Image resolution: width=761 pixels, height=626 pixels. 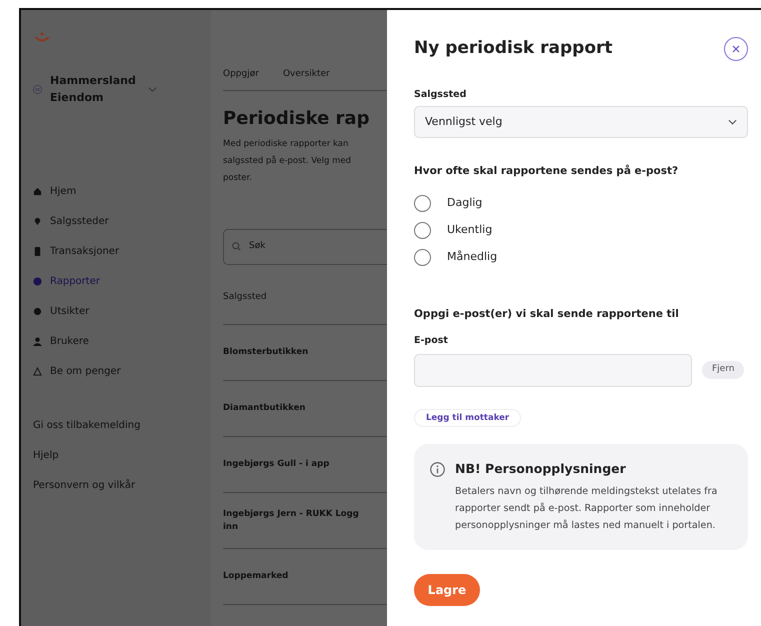 I want to click on triangle-icon, so click(x=37, y=371).